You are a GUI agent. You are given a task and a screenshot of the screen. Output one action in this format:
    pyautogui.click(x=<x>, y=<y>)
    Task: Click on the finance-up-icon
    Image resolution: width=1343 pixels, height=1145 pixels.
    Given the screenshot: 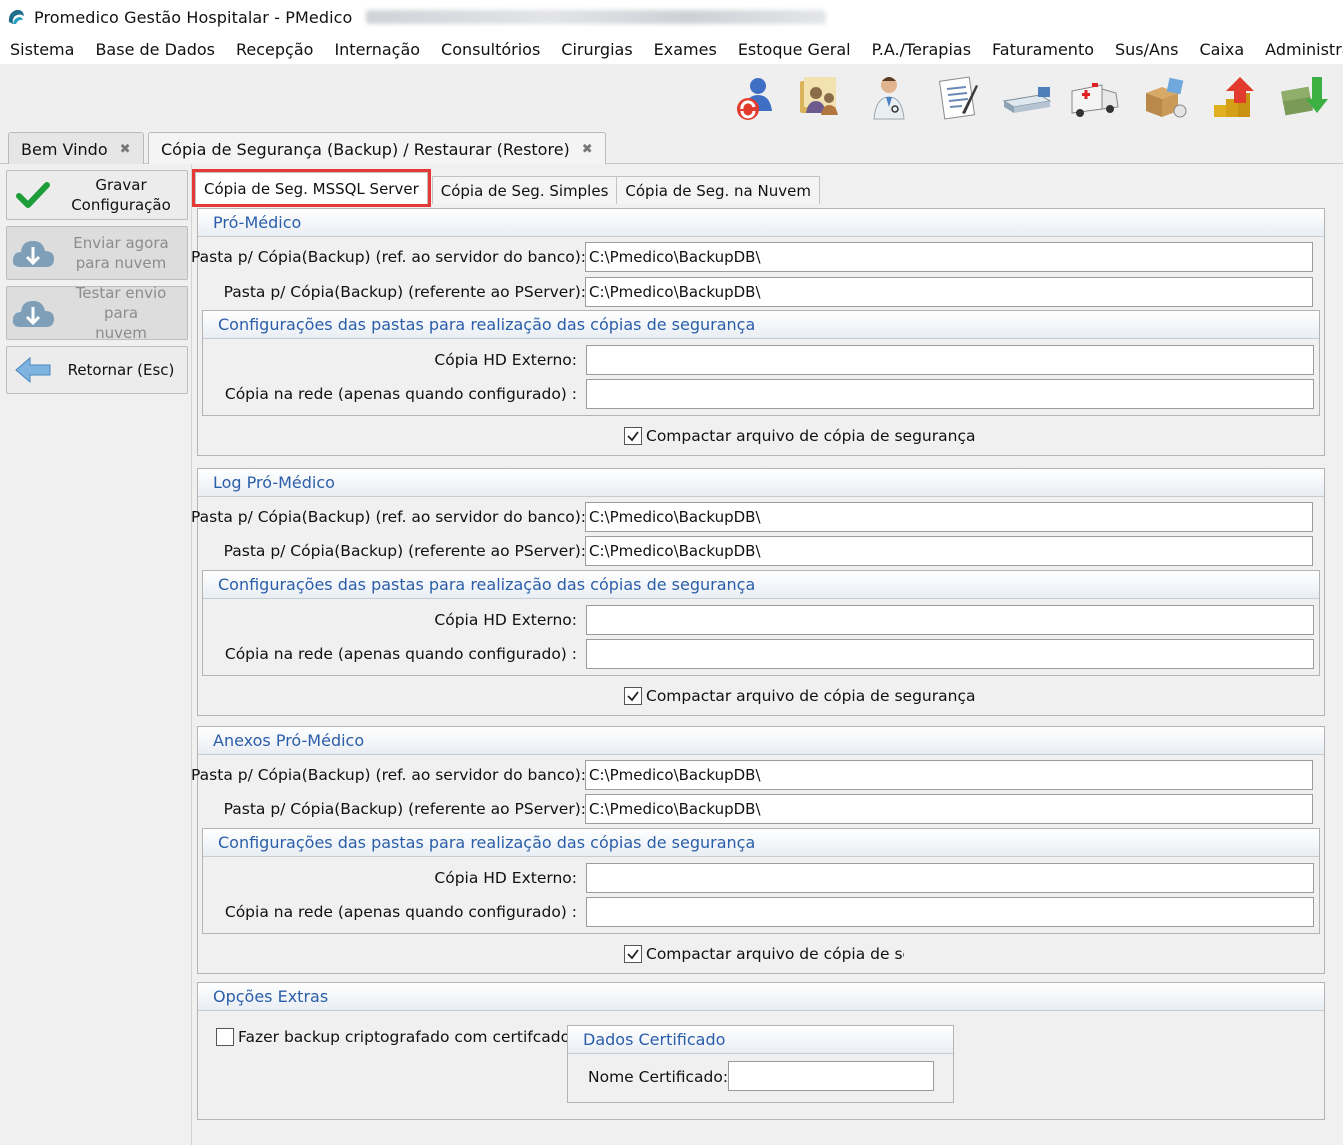 What is the action you would take?
    pyautogui.click(x=1235, y=98)
    